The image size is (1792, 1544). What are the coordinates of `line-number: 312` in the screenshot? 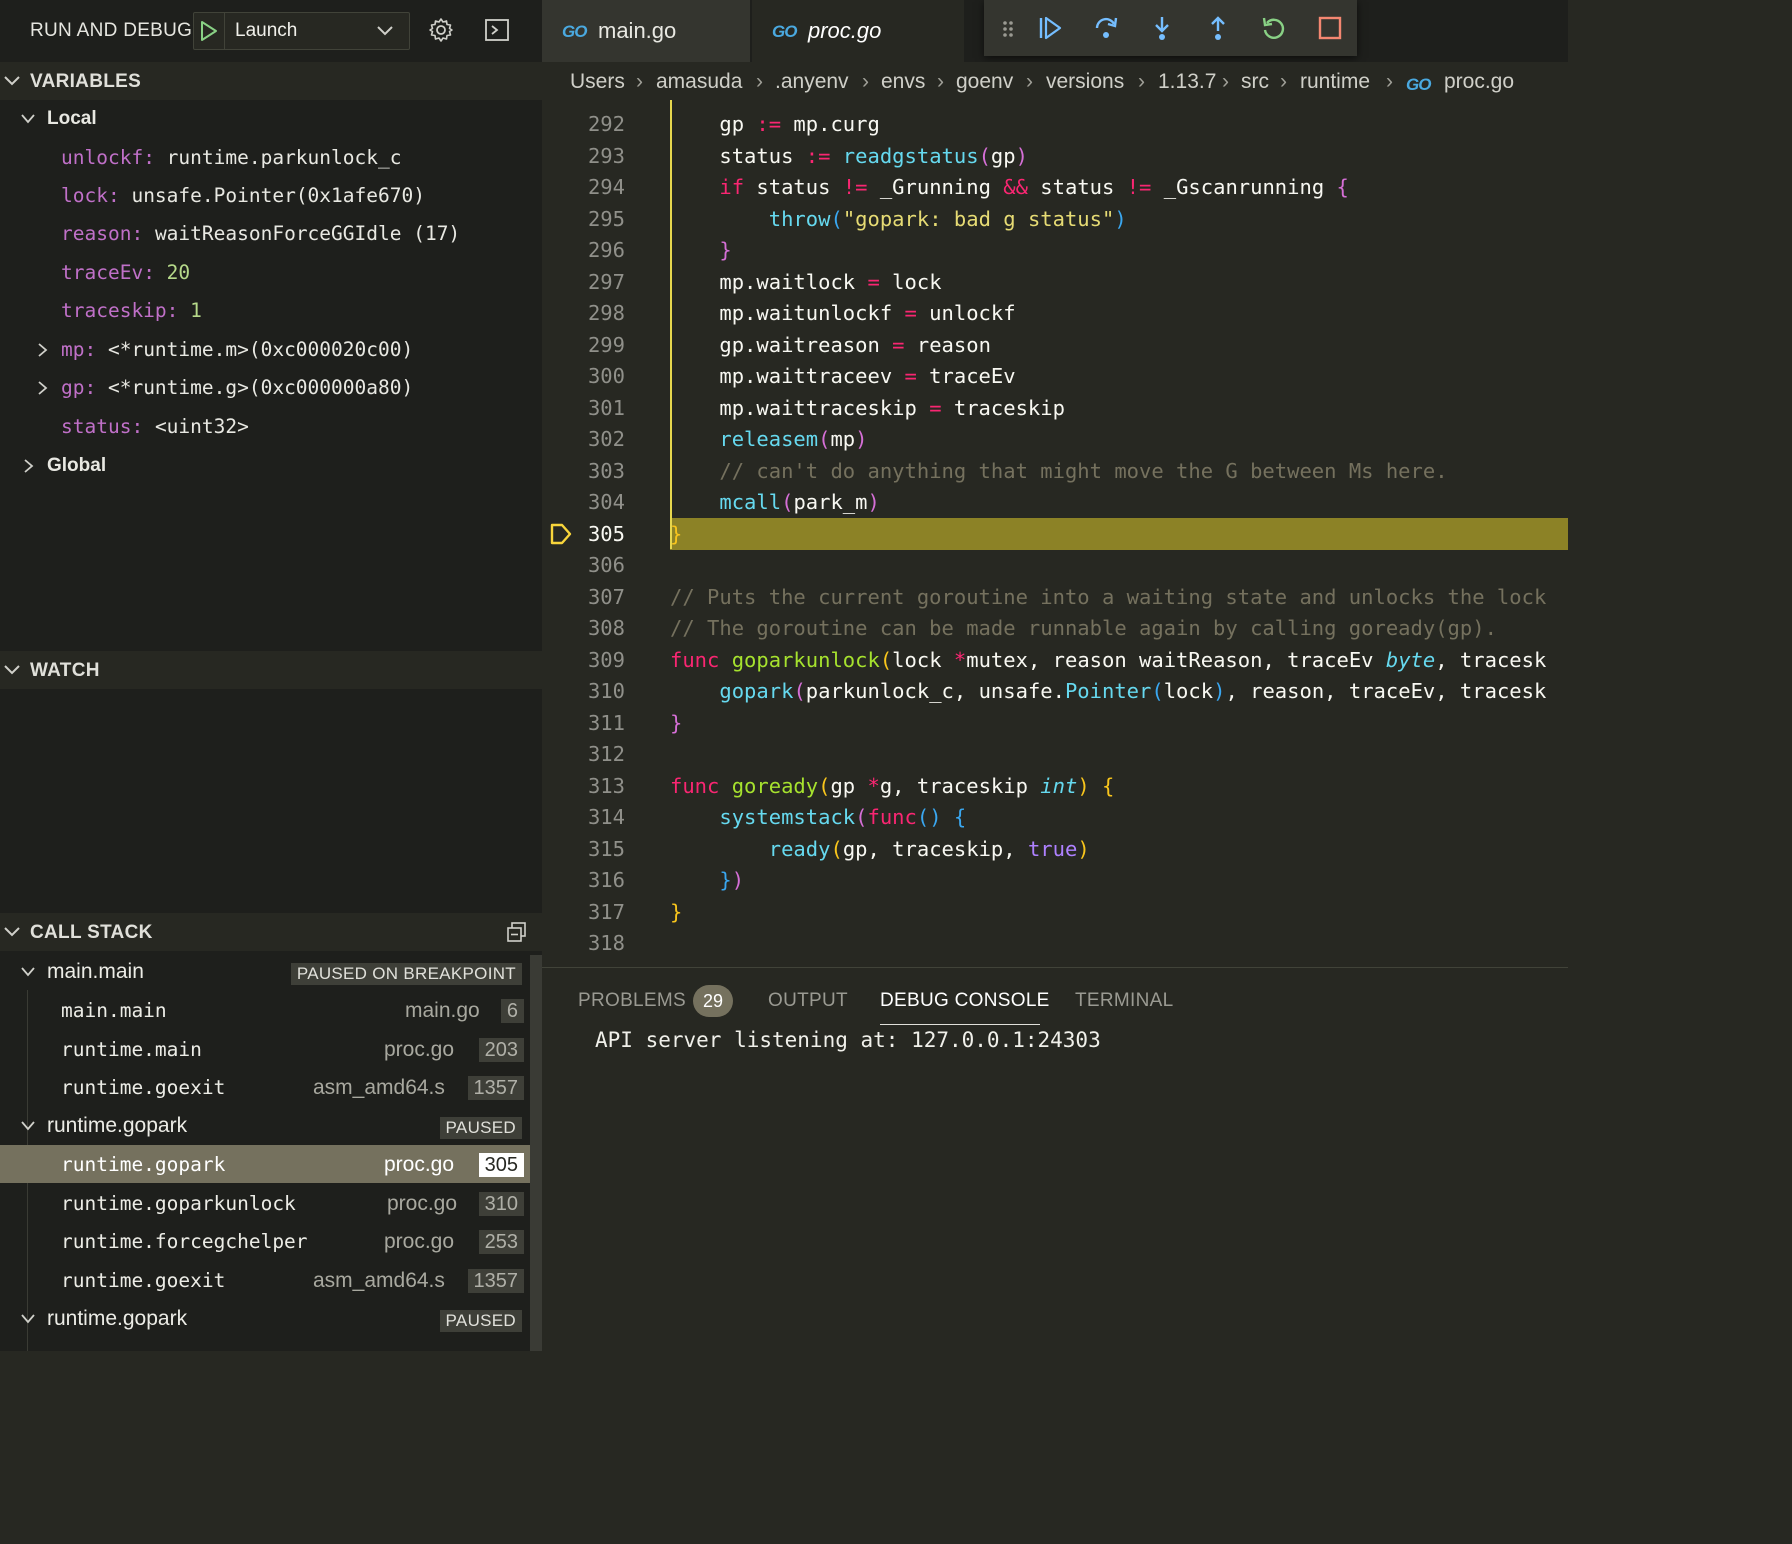 It's located at (583, 755).